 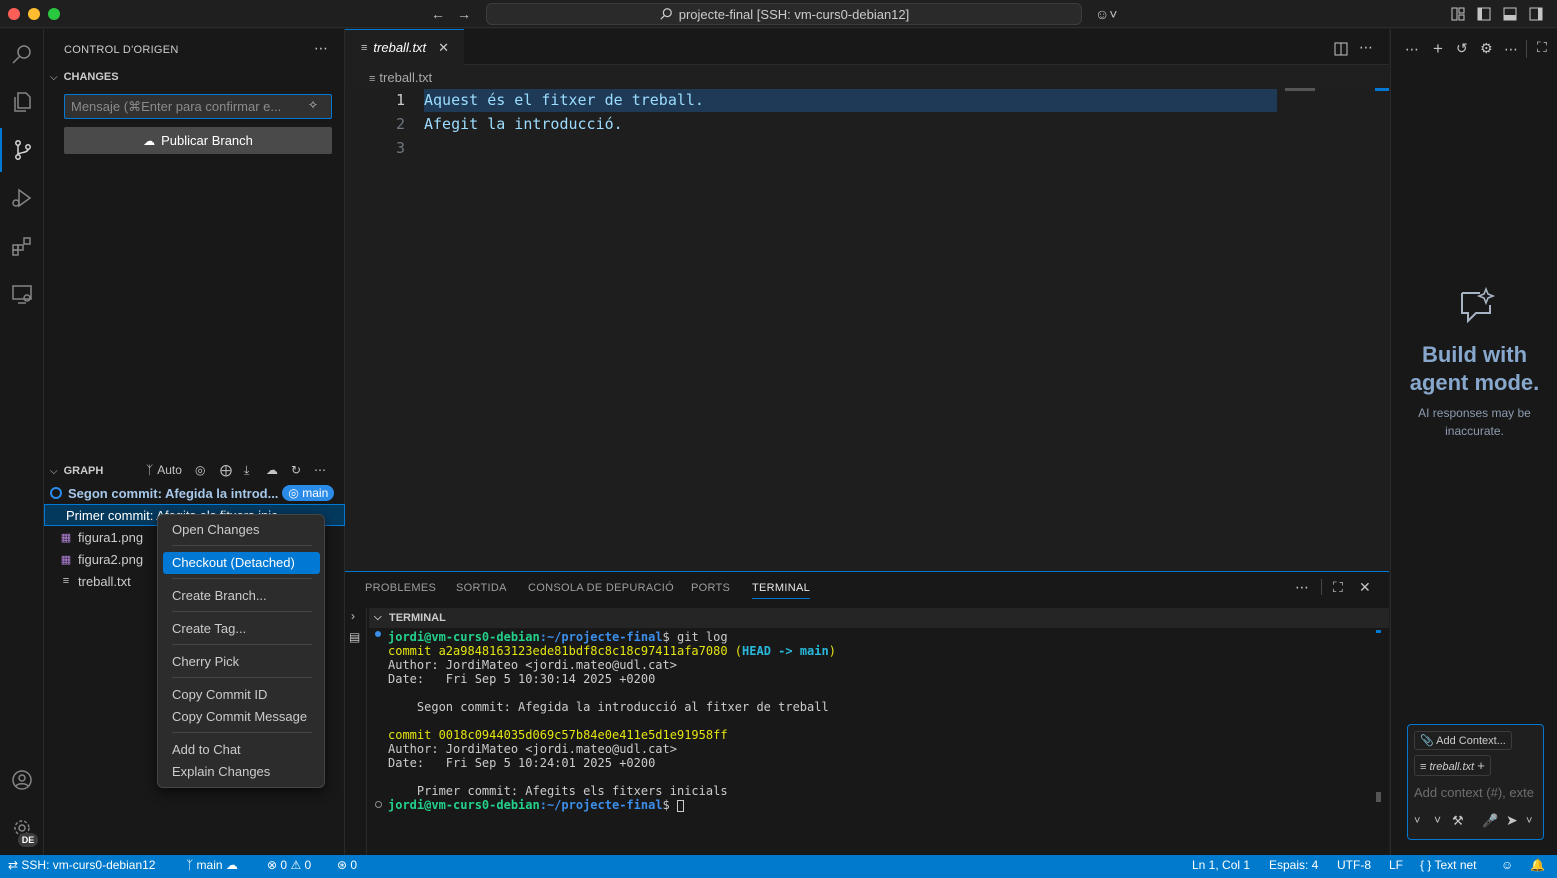 What do you see at coordinates (226, 470) in the screenshot?
I see `fetch-icon: ⨁` at bounding box center [226, 470].